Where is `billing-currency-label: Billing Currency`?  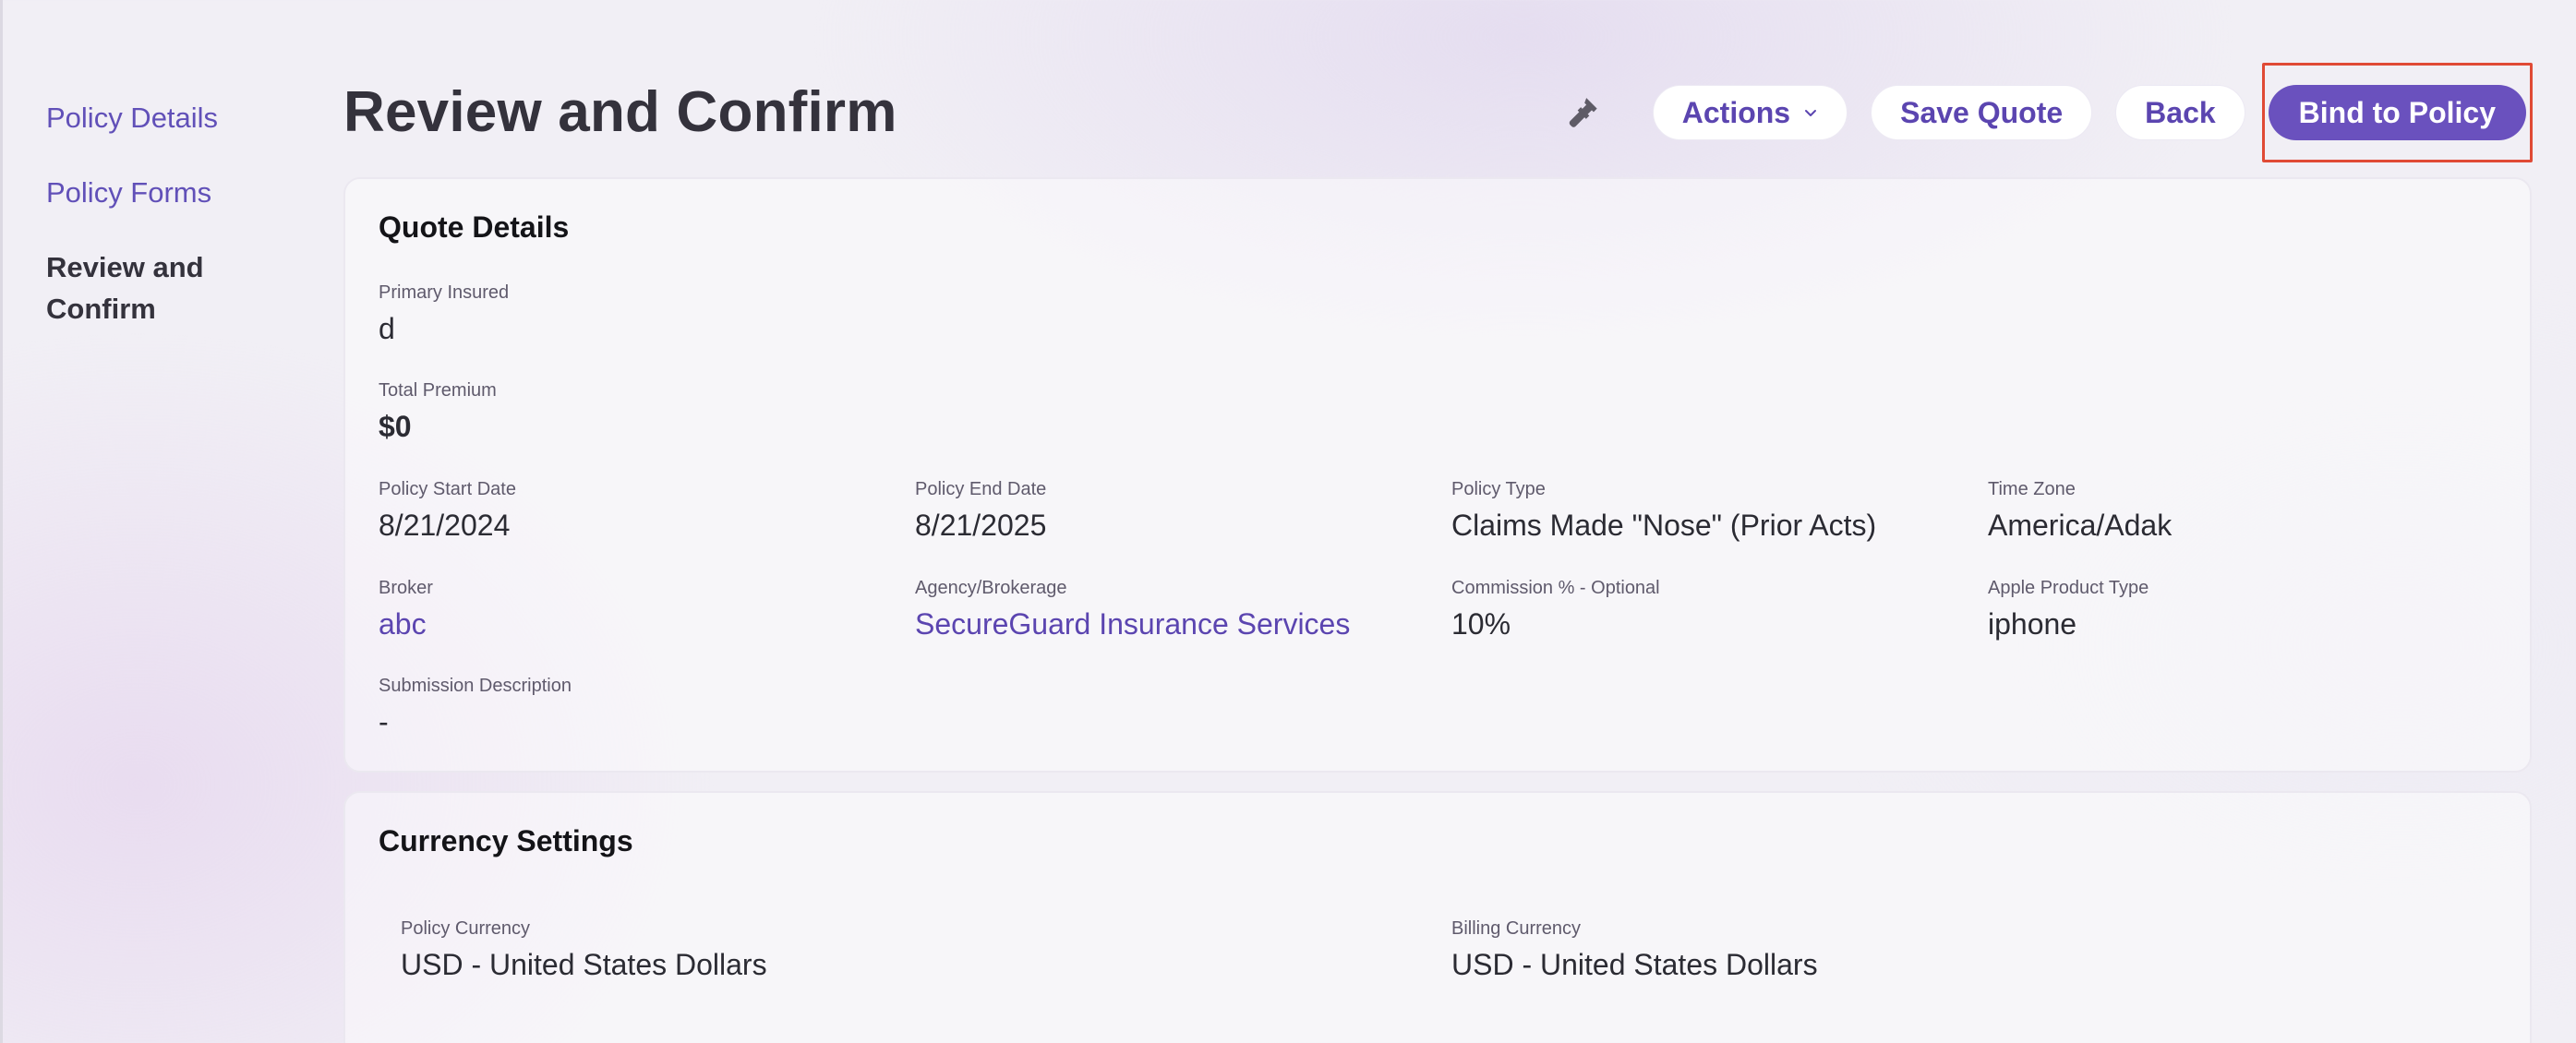
billing-currency-label: Billing Currency is located at coordinates (1516, 928).